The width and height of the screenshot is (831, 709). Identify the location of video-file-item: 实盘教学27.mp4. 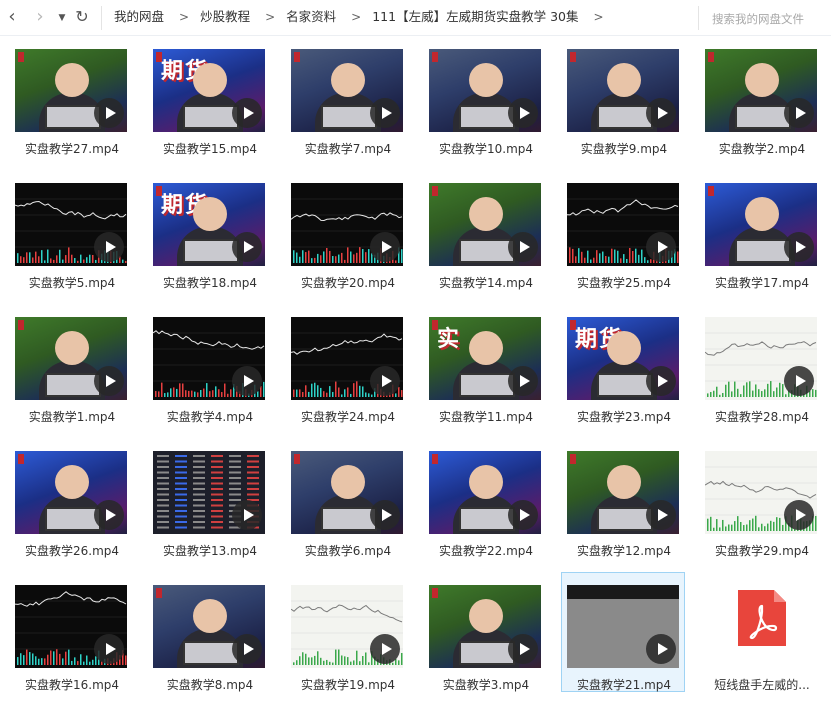
(71, 96).